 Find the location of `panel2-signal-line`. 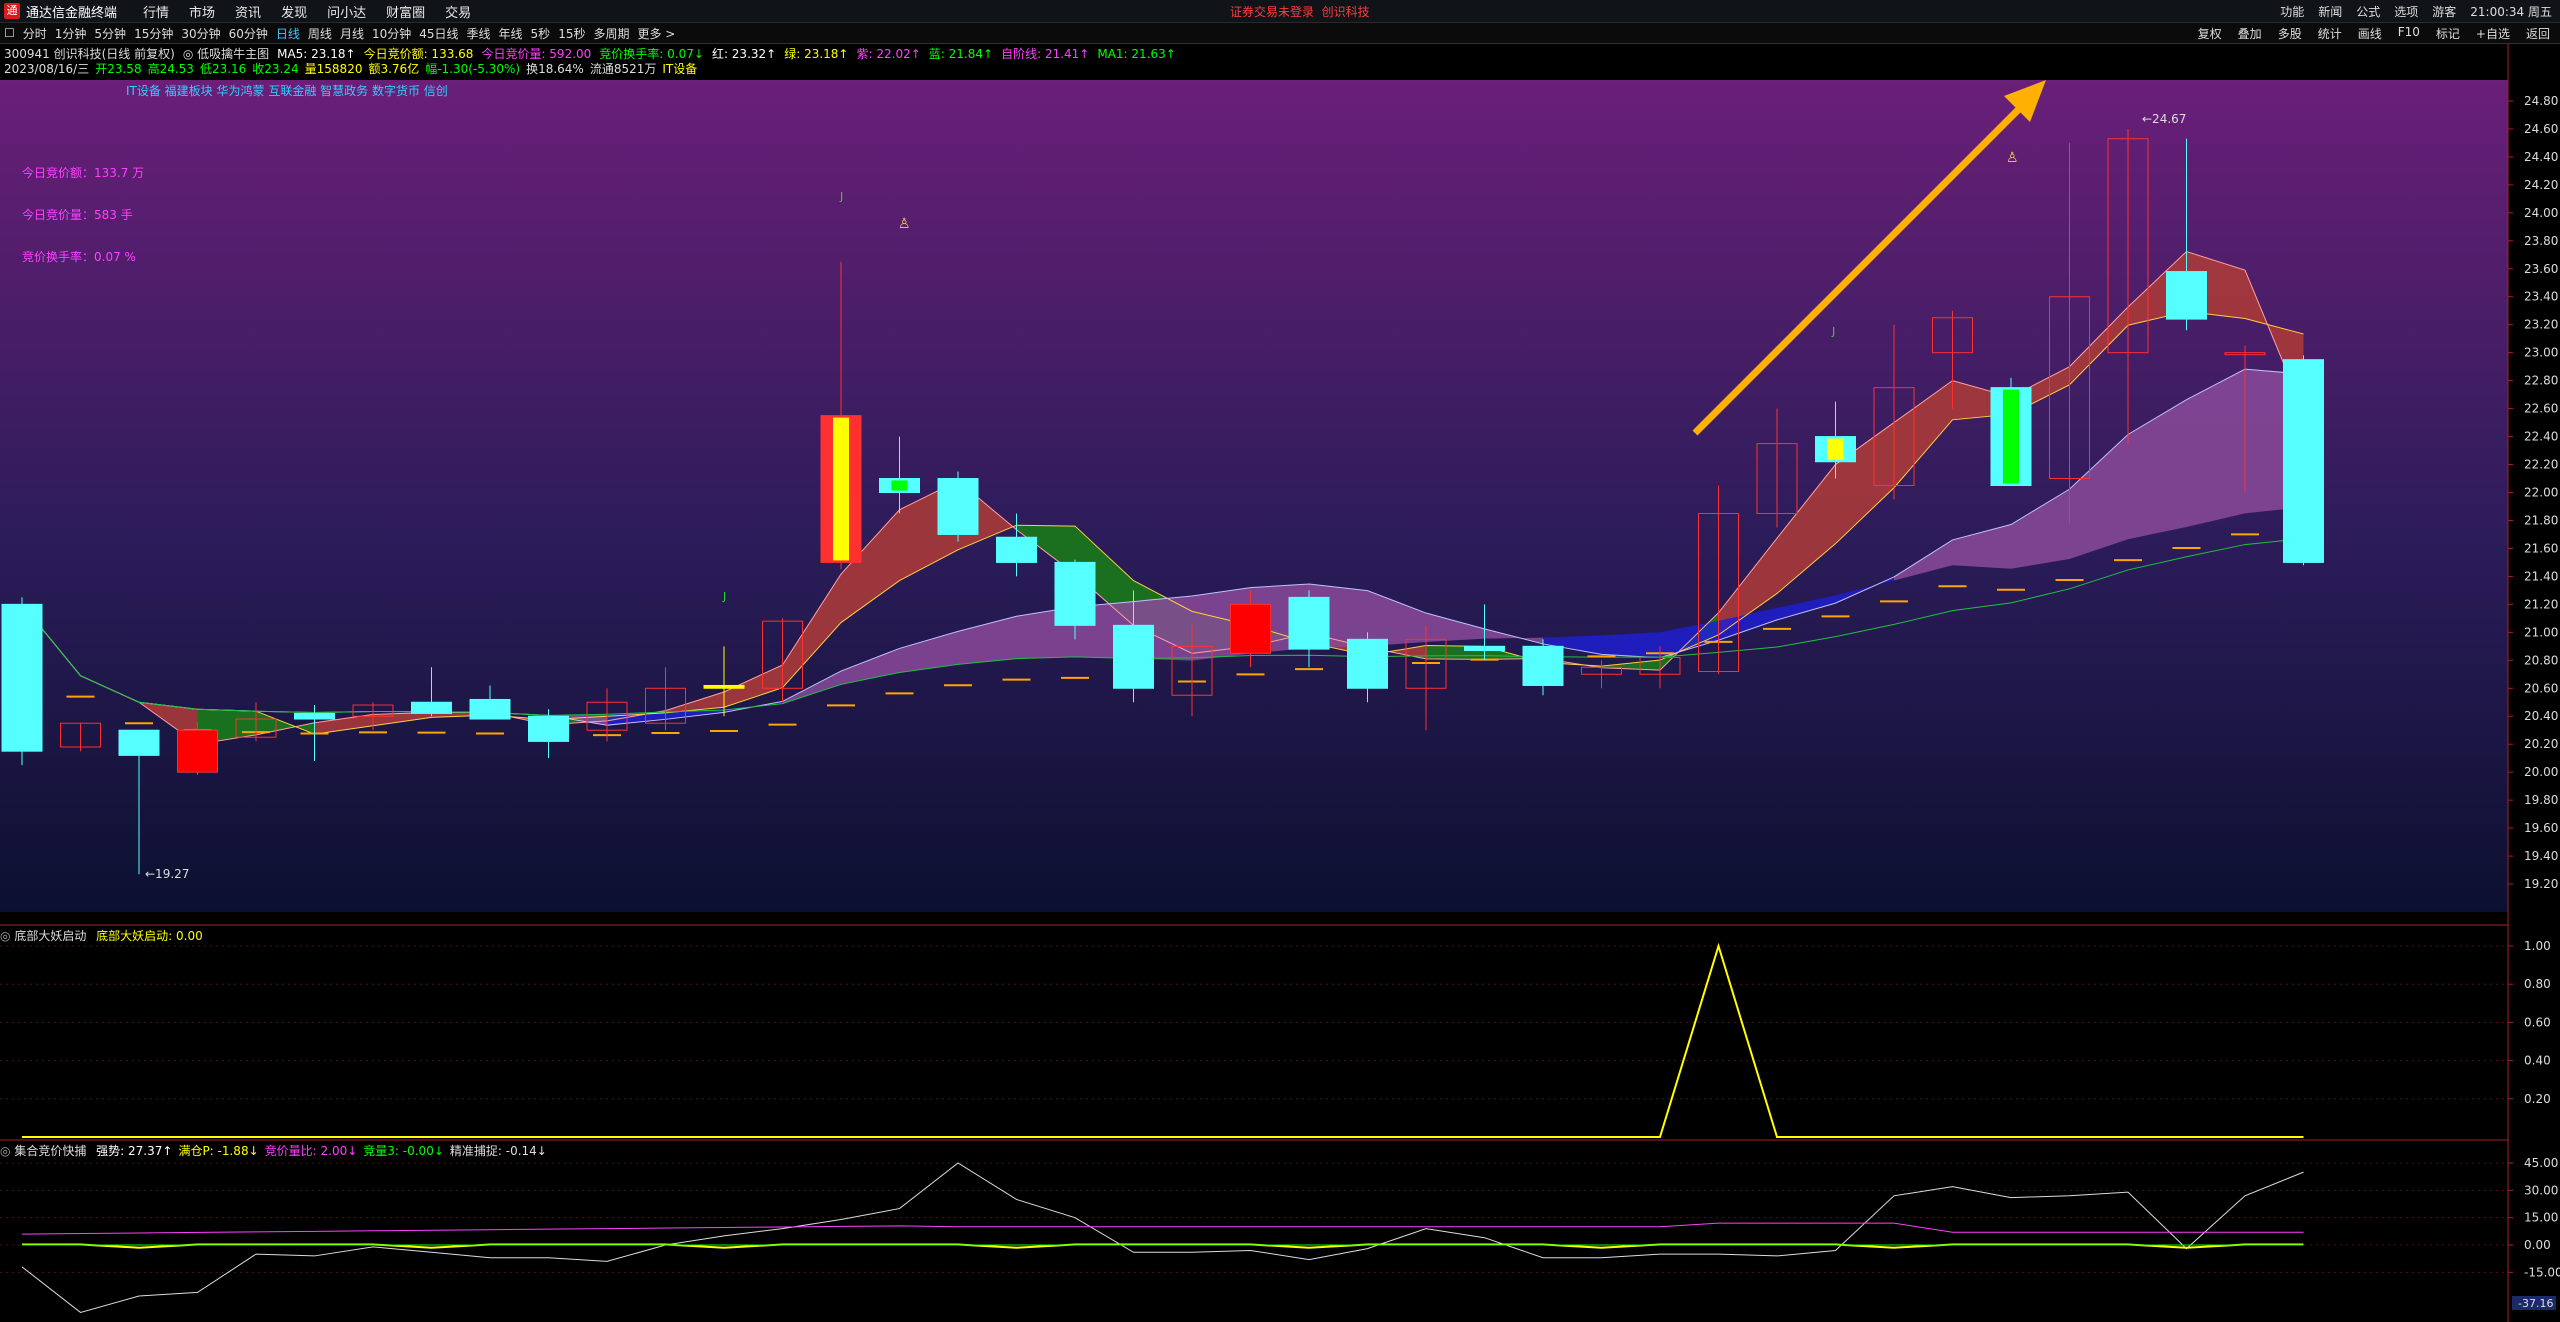

panel2-signal-line is located at coordinates (1163, 1040).